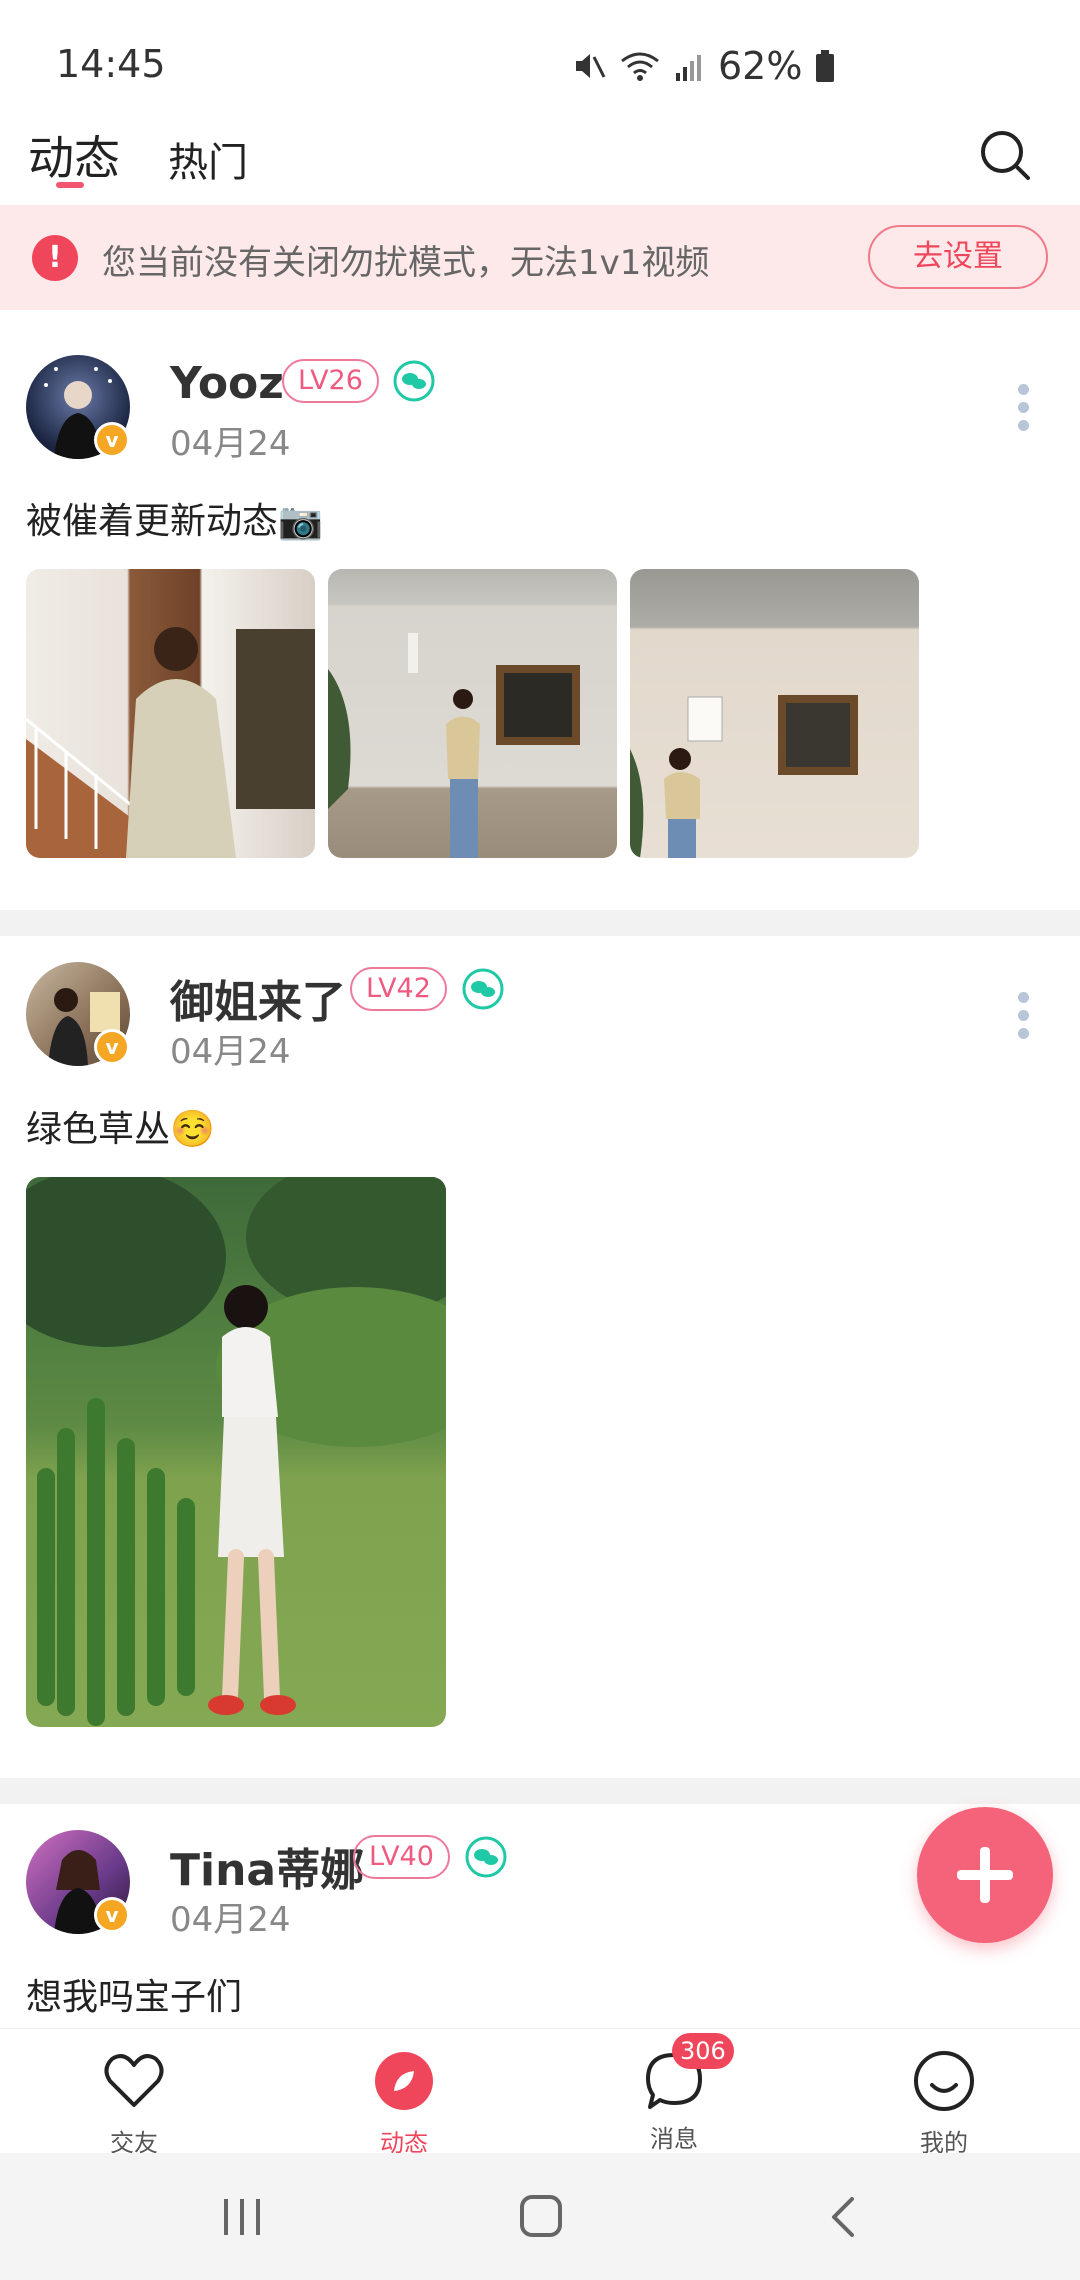 The width and height of the screenshot is (1080, 2280). I want to click on nav-item-messages: 306 消息, so click(674, 2093).